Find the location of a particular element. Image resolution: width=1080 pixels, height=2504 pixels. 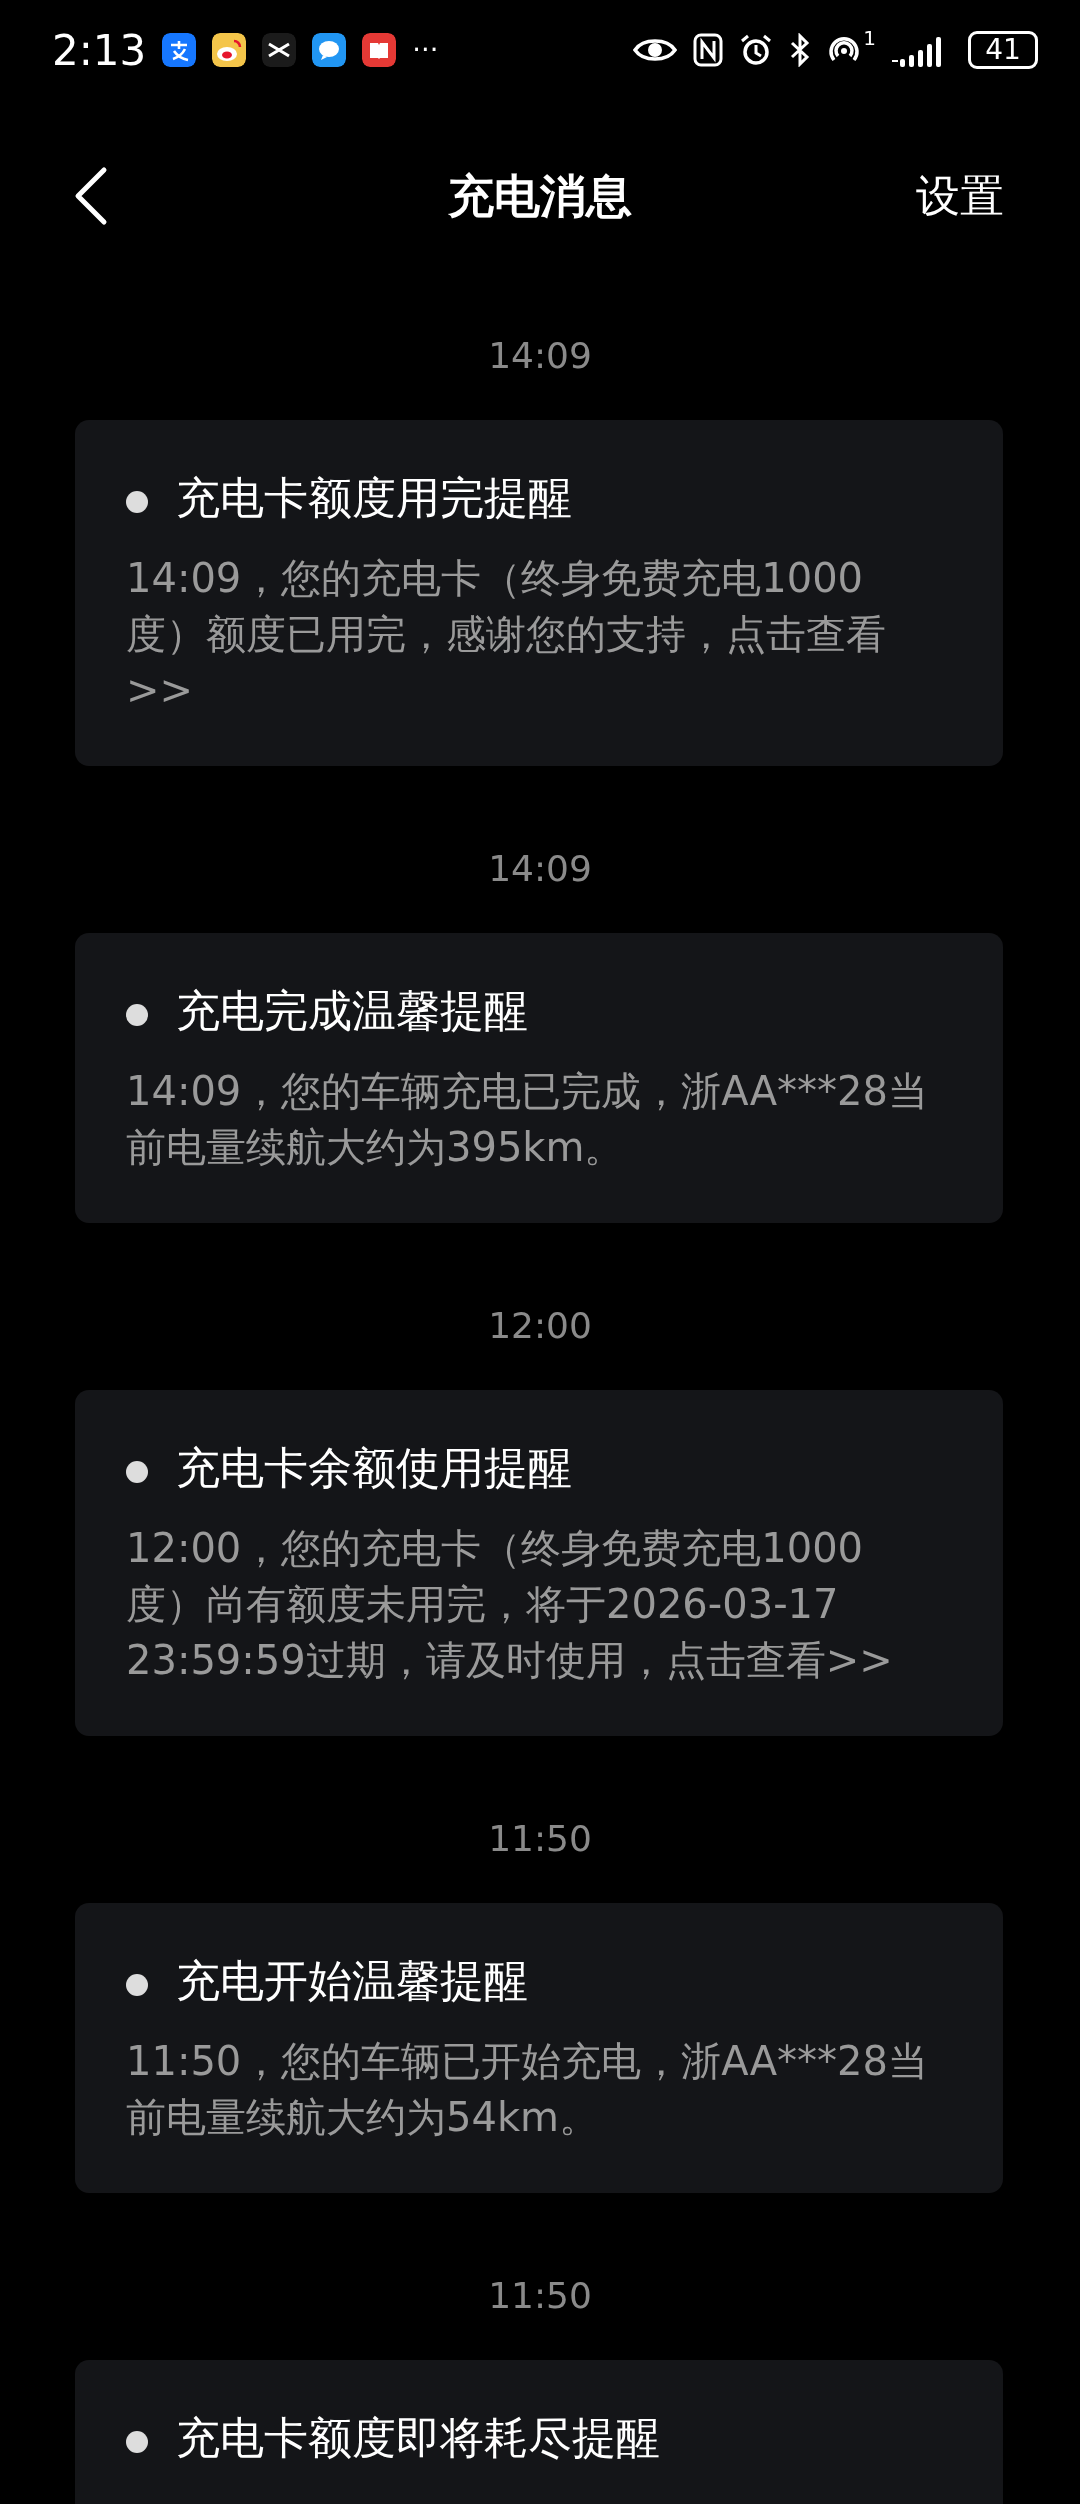

settings-link: 设置 is located at coordinates (960, 196).